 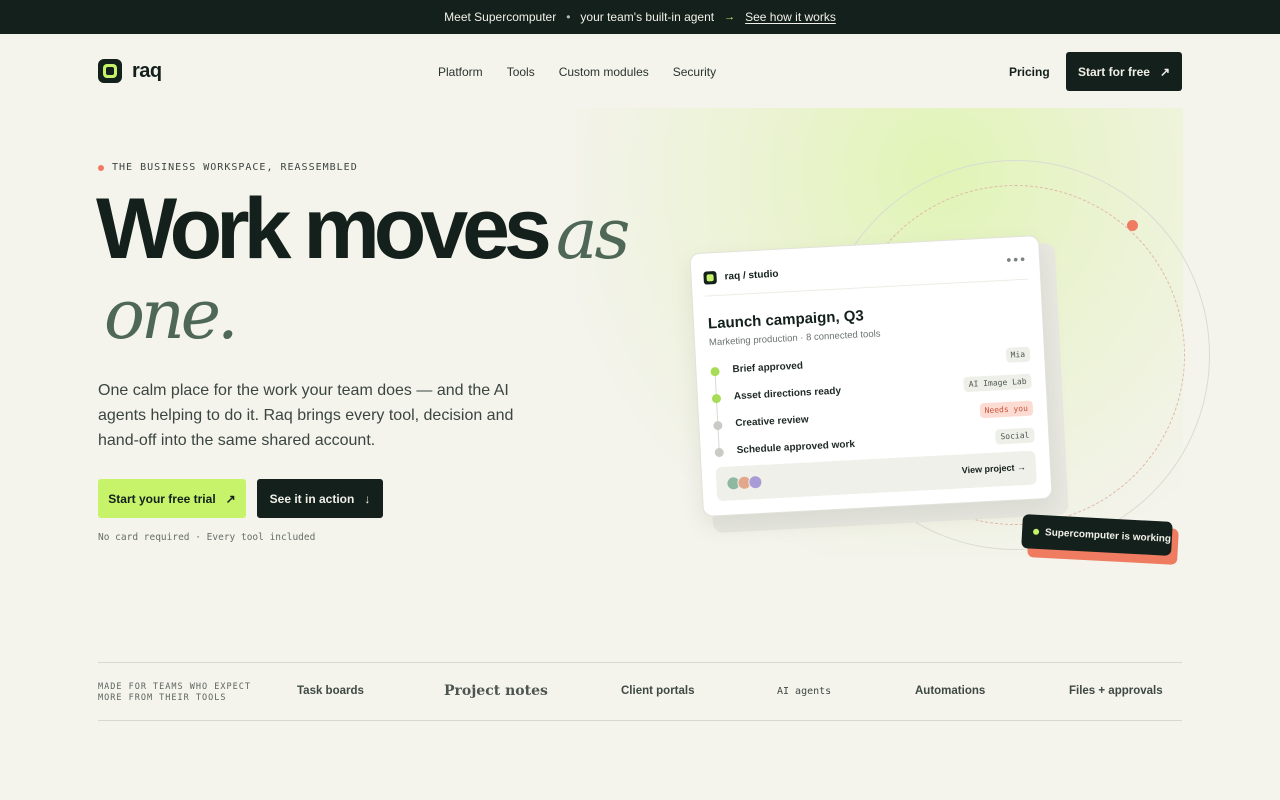 I want to click on more-options-icon: •••, so click(x=1017, y=259).